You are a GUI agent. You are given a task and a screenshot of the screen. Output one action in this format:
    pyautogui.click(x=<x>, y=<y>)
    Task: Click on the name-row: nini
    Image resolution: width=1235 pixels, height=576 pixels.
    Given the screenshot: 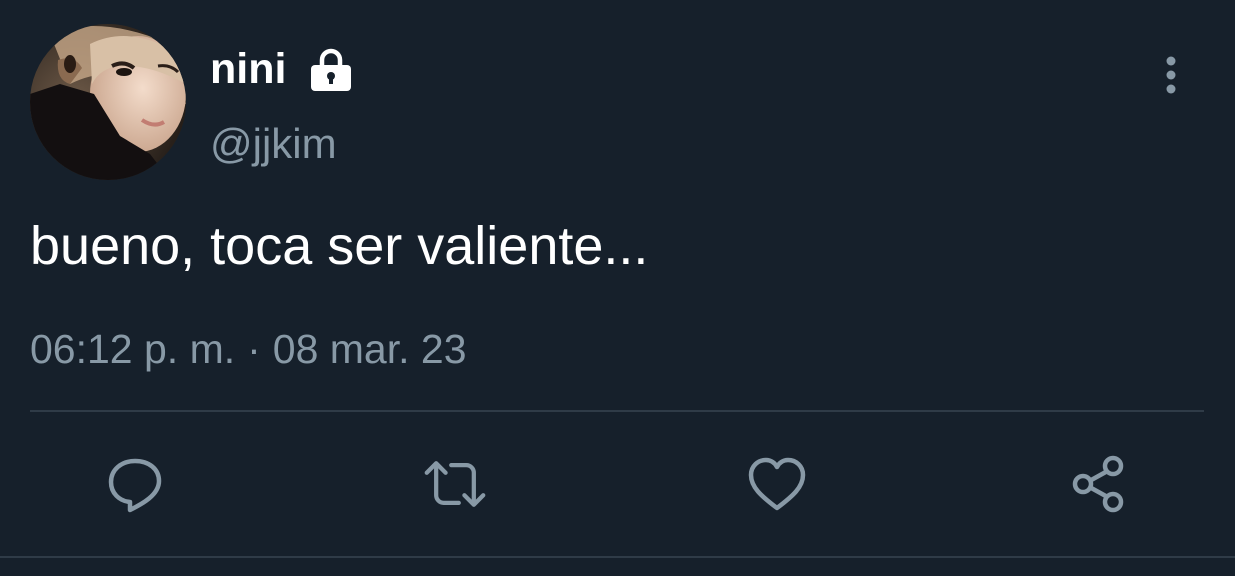 What is the action you would take?
    pyautogui.click(x=282, y=69)
    